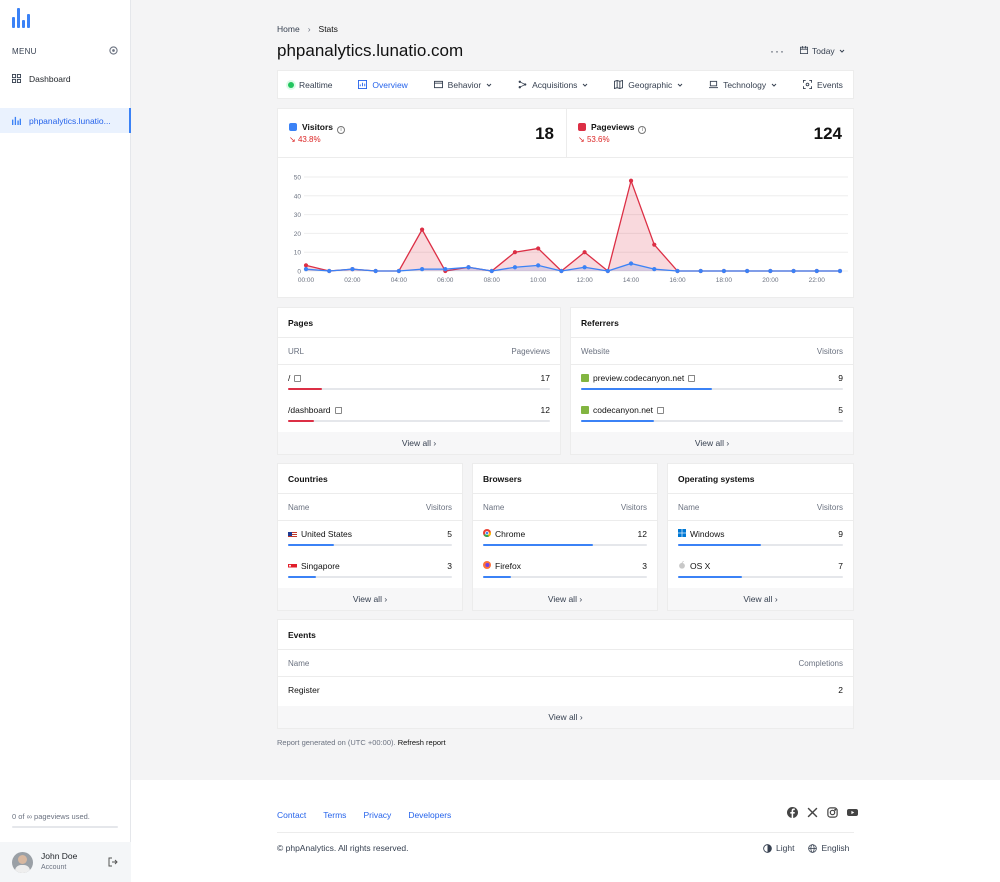 This screenshot has width=1000, height=882. Describe the element at coordinates (438, 84) in the screenshot. I see `browser-window-icon` at that location.